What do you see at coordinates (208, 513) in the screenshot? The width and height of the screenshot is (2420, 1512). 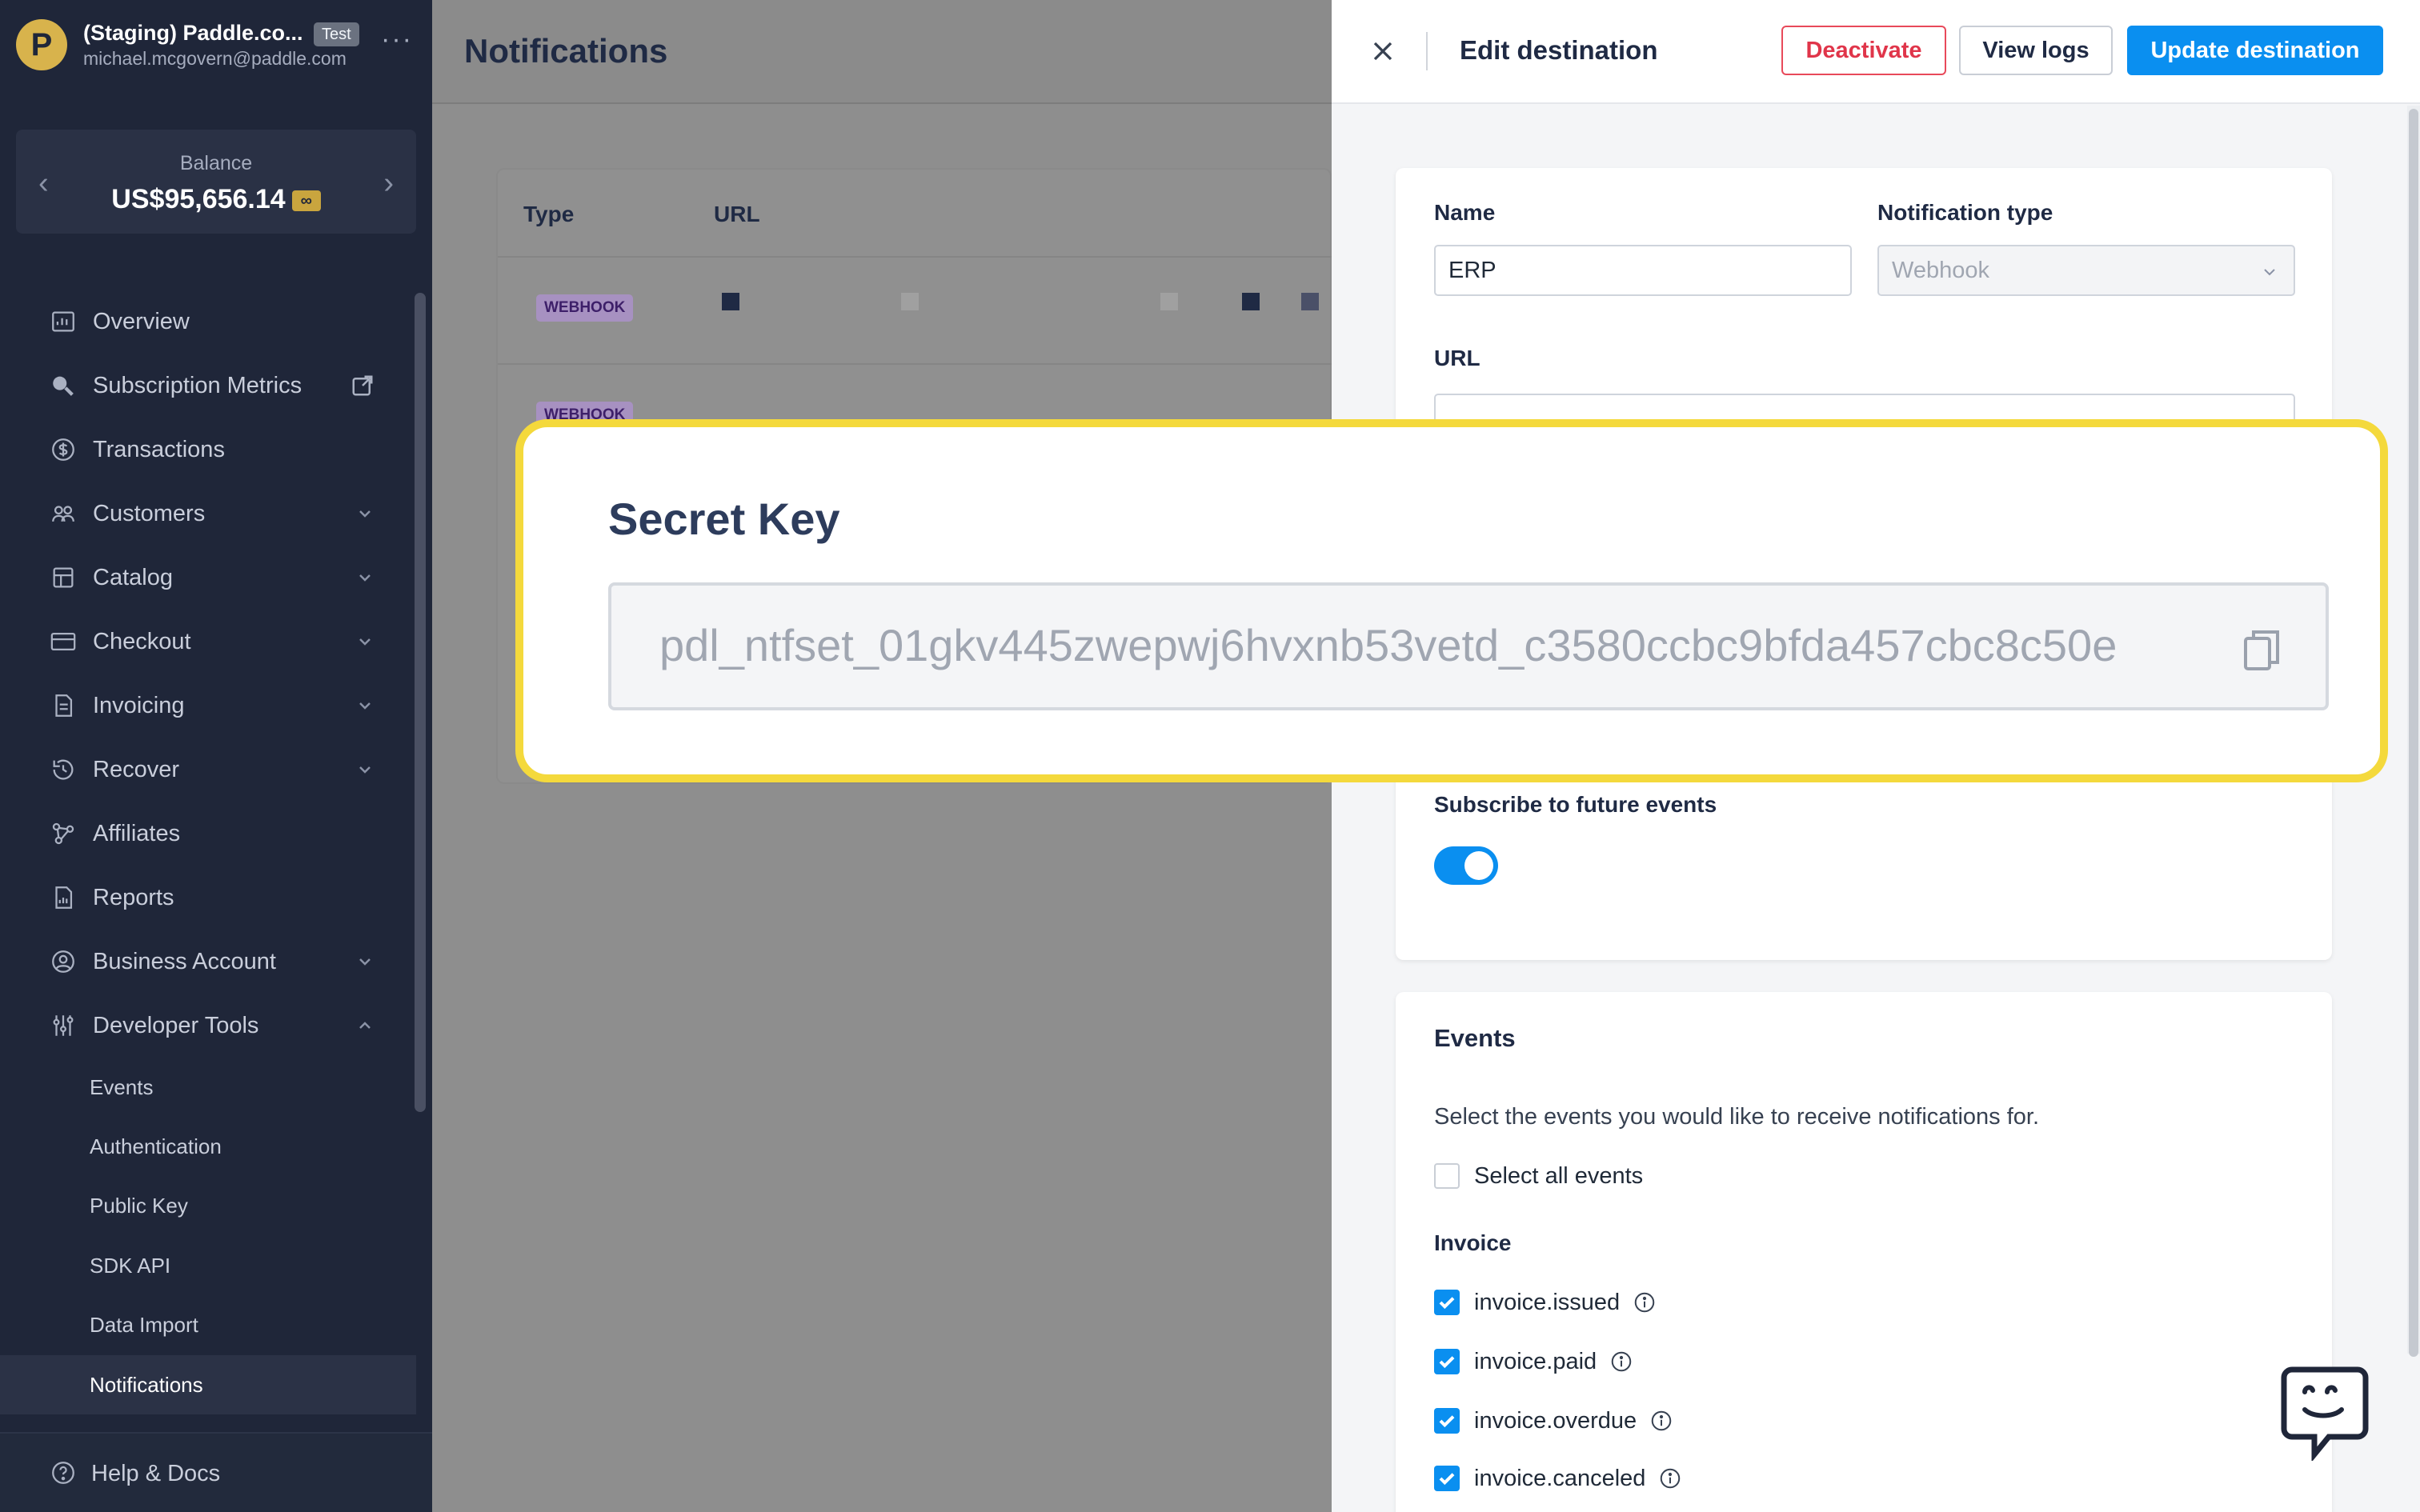 I see `sidebar-item-customers: Customers` at bounding box center [208, 513].